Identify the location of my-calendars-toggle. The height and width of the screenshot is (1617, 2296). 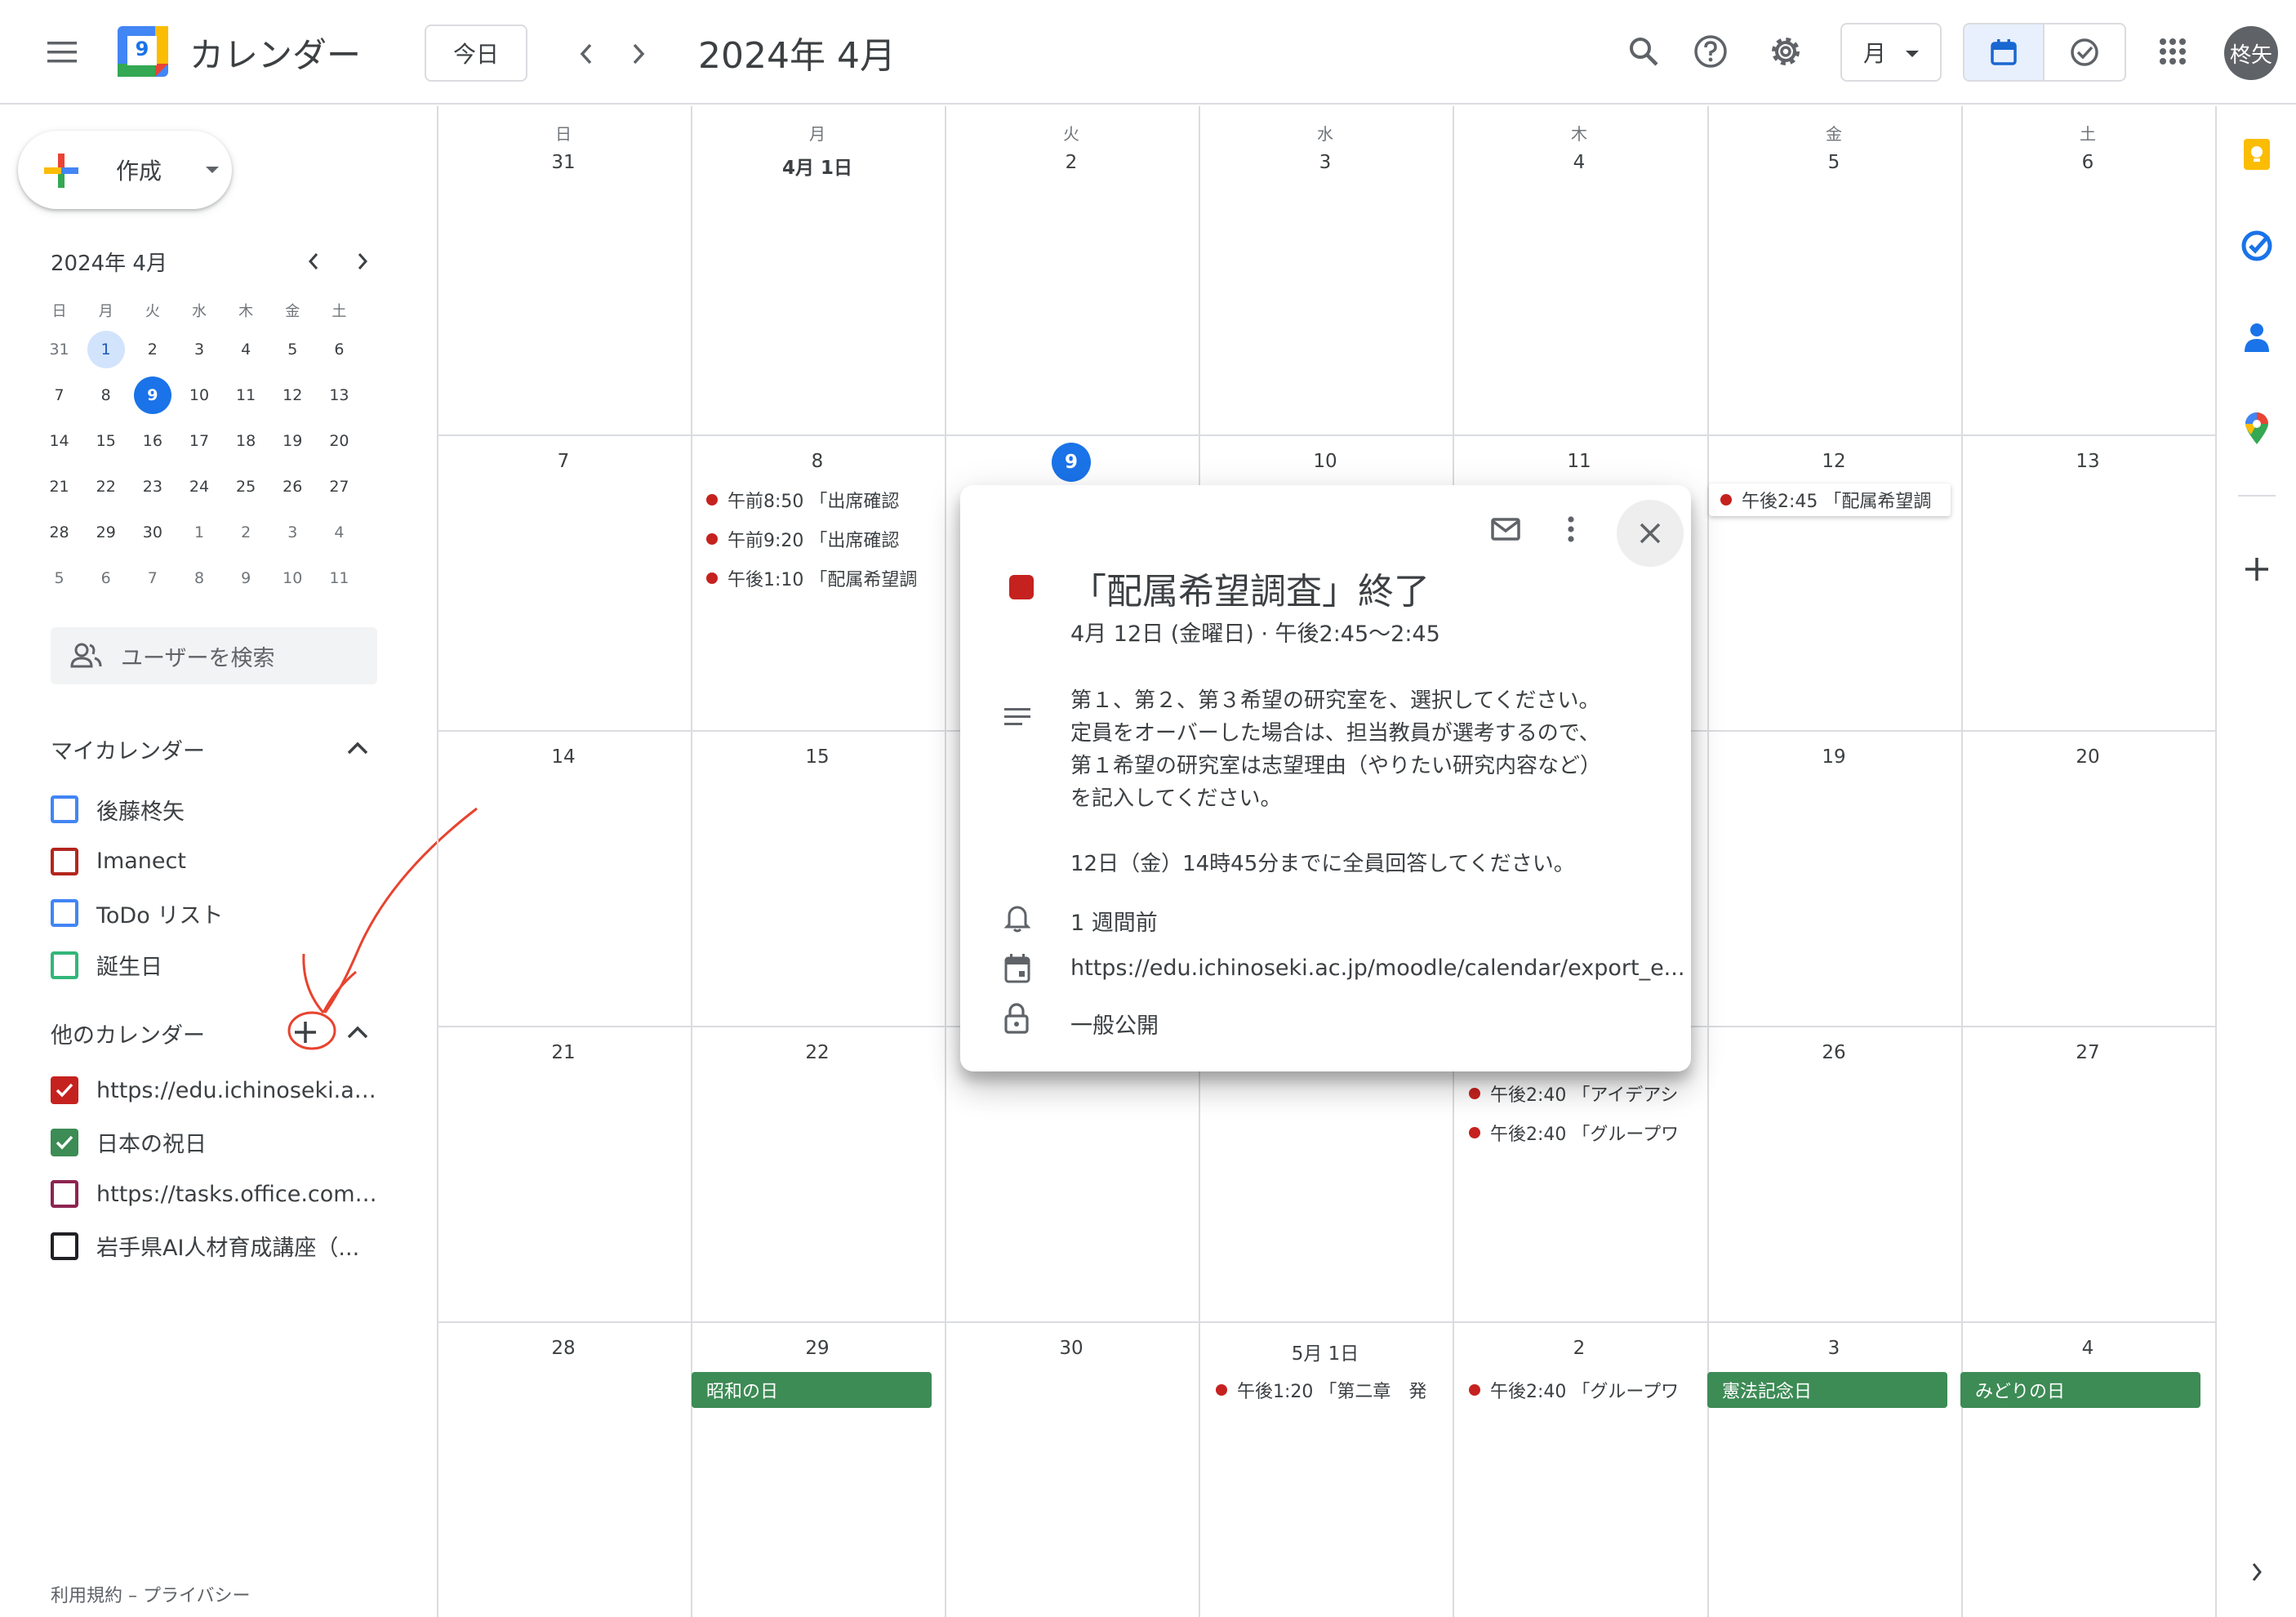
(357, 748).